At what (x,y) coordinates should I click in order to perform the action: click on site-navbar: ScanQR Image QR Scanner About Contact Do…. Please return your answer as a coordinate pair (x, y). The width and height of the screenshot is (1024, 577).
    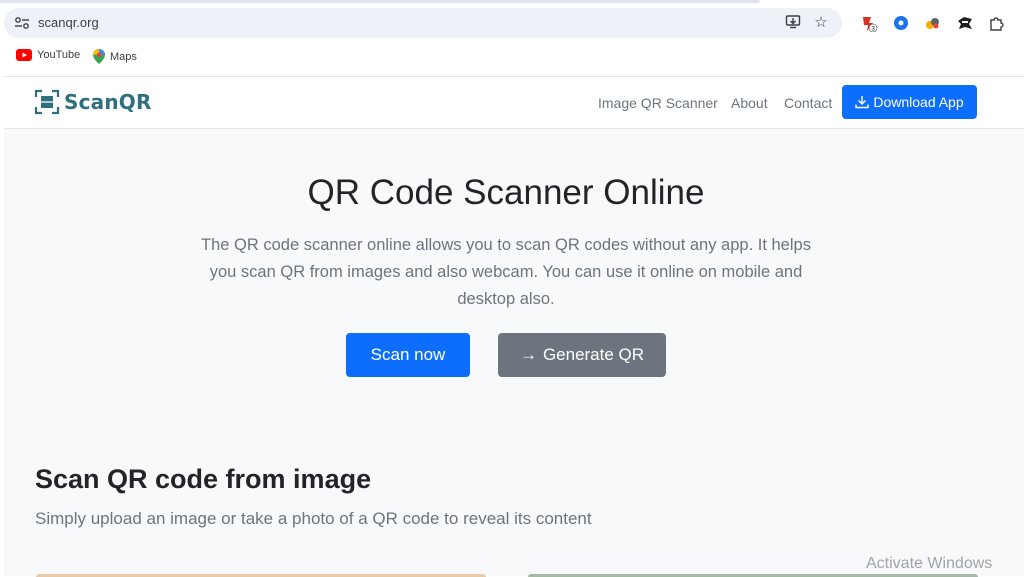
    Looking at the image, I should click on (514, 103).